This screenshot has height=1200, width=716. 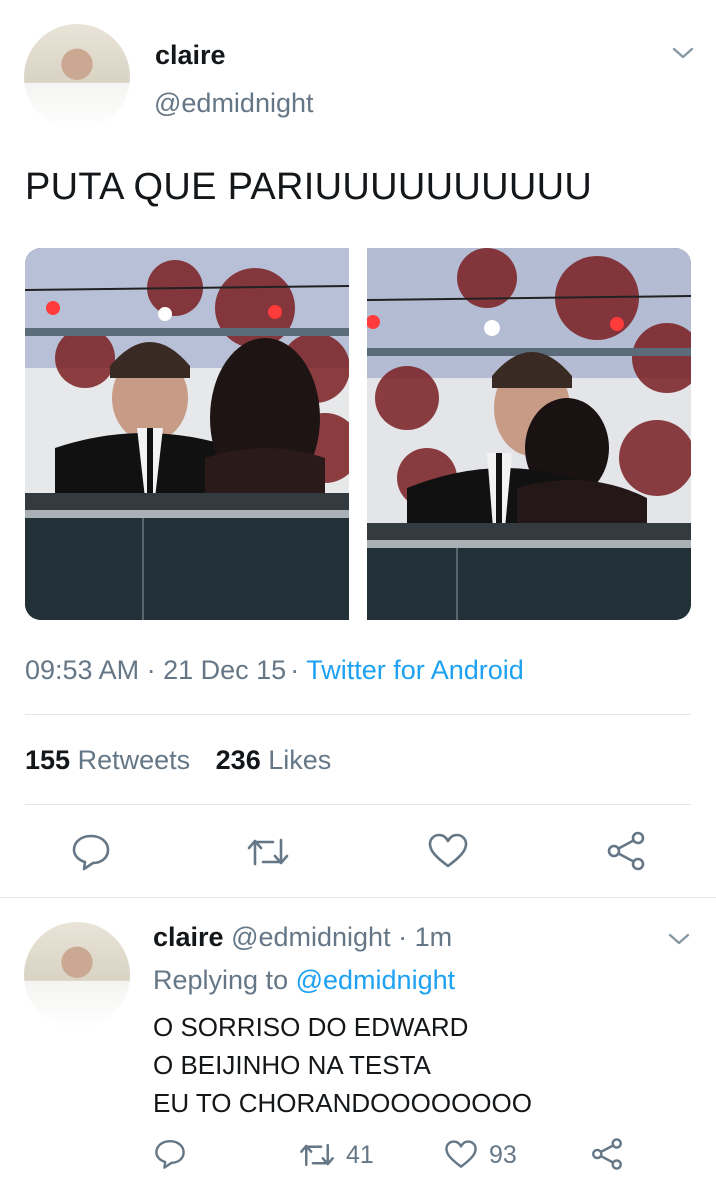 I want to click on retweets-stat: 155 Retweets, so click(x=111, y=760).